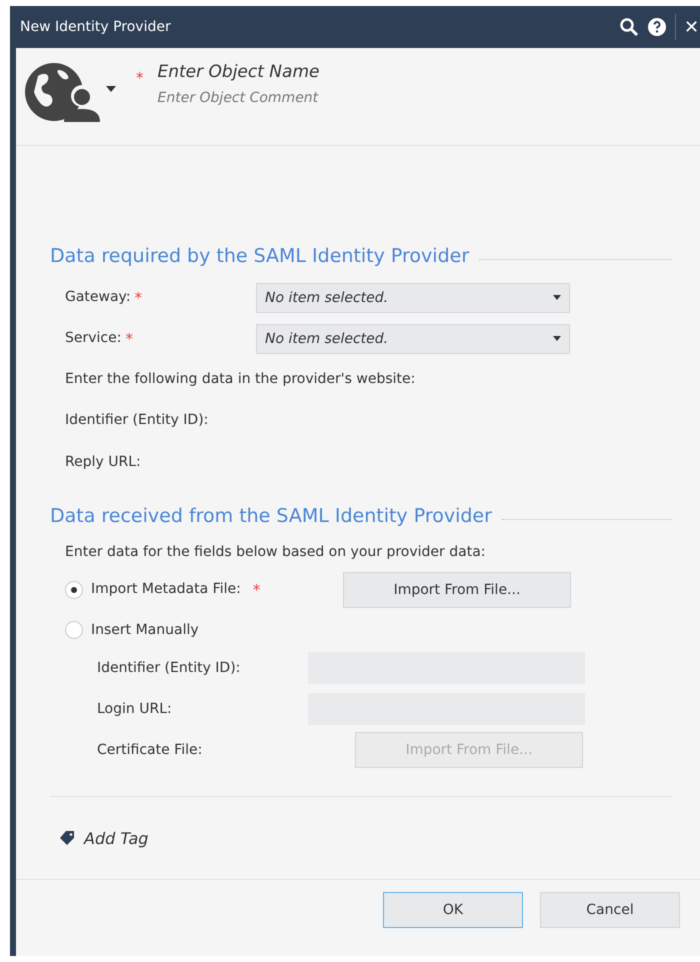 This screenshot has height=962, width=700. Describe the element at coordinates (149, 750) in the screenshot. I see `field-label: Certificate File:` at that location.